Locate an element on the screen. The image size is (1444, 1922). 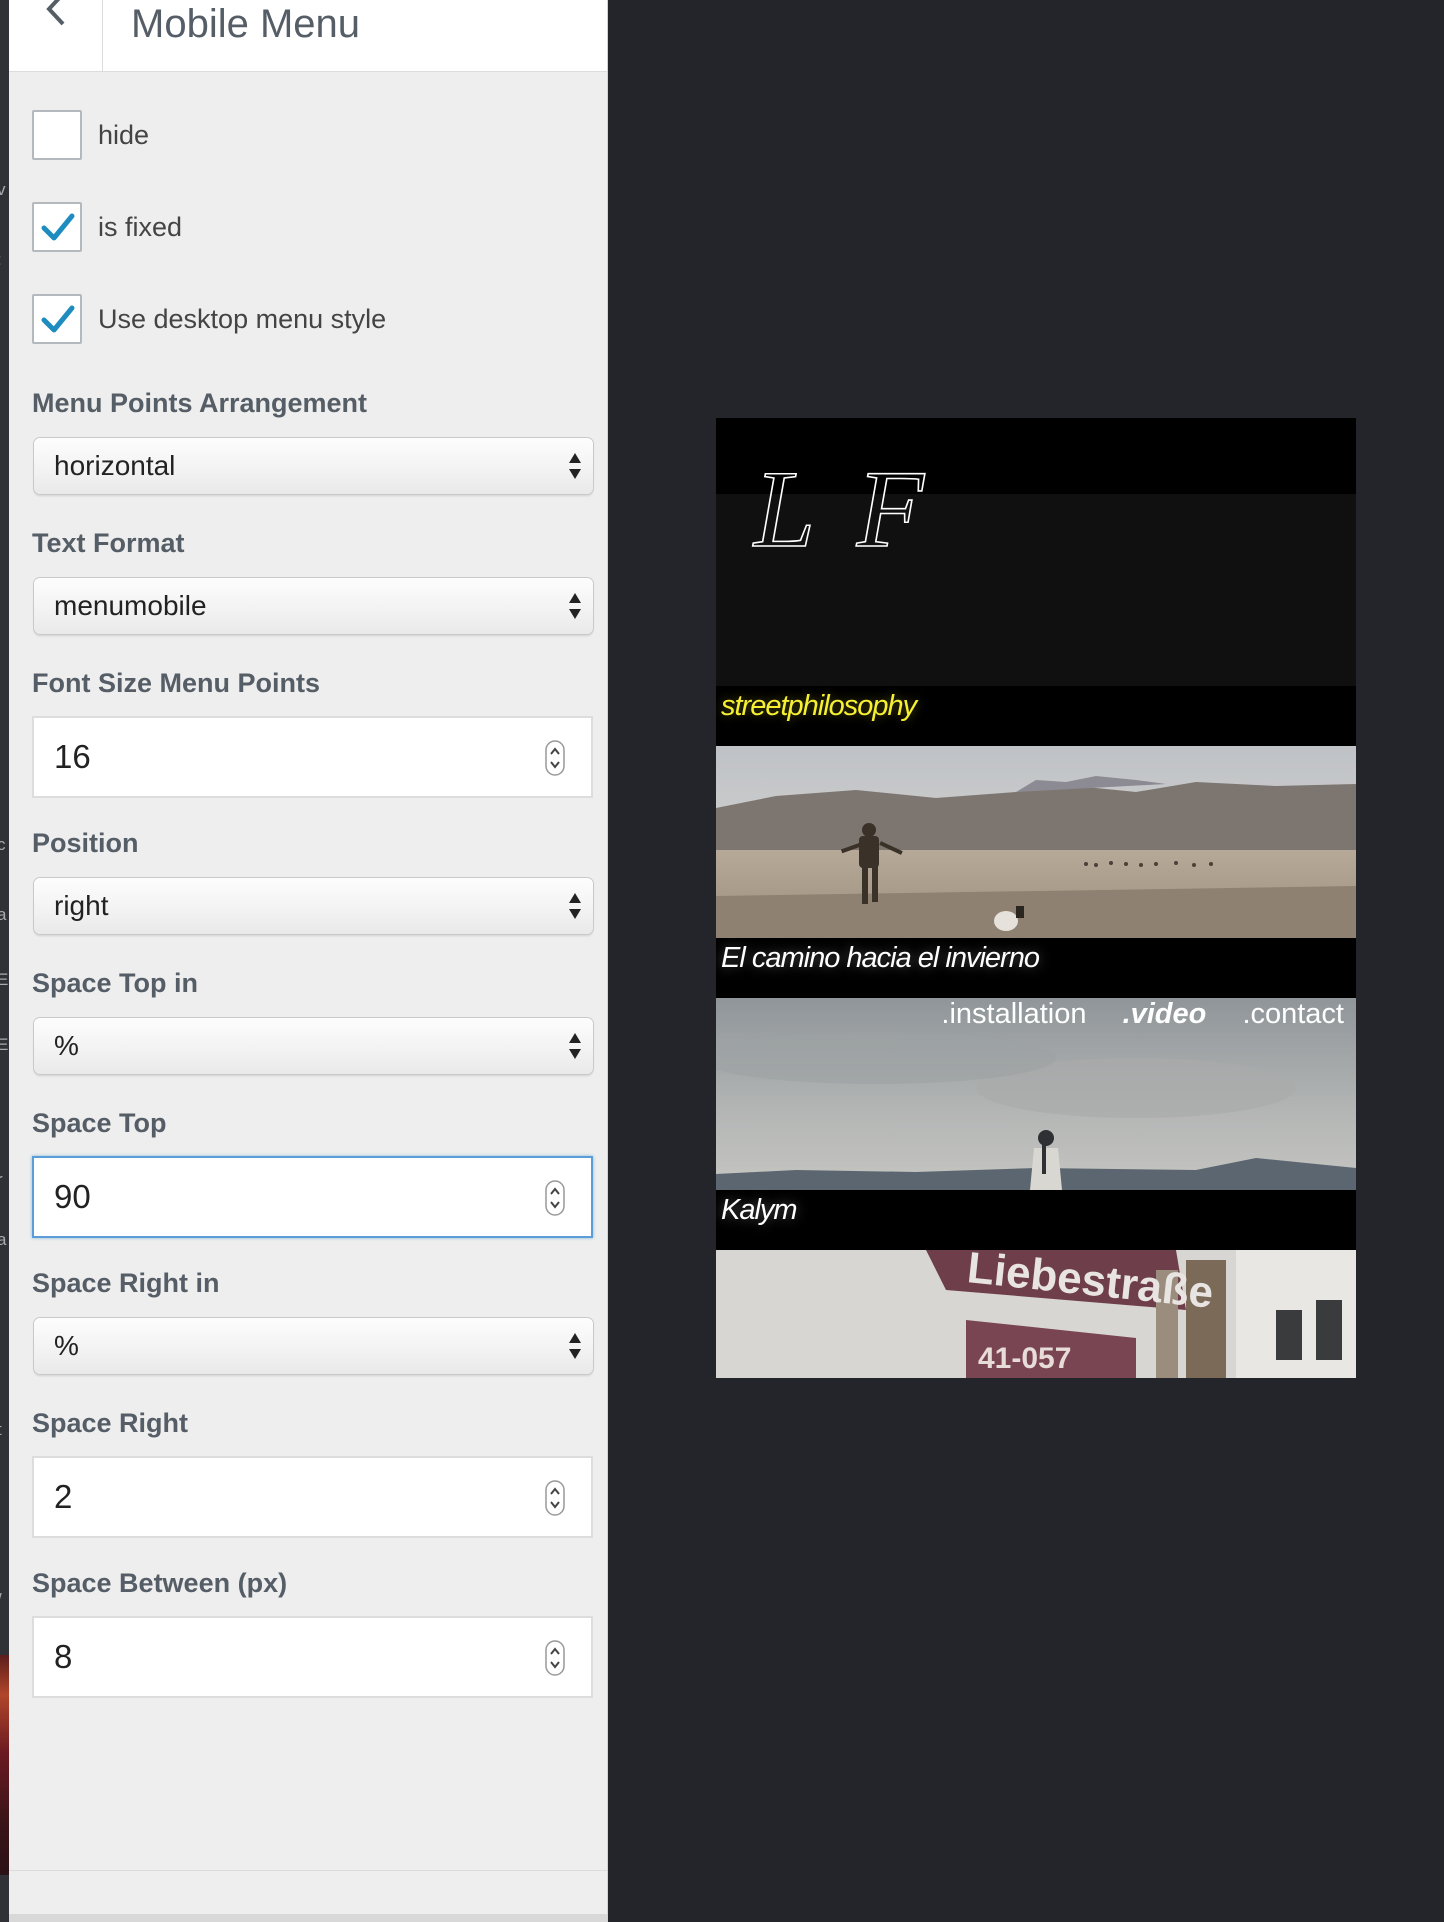
hide-label: hide is located at coordinates (124, 134).